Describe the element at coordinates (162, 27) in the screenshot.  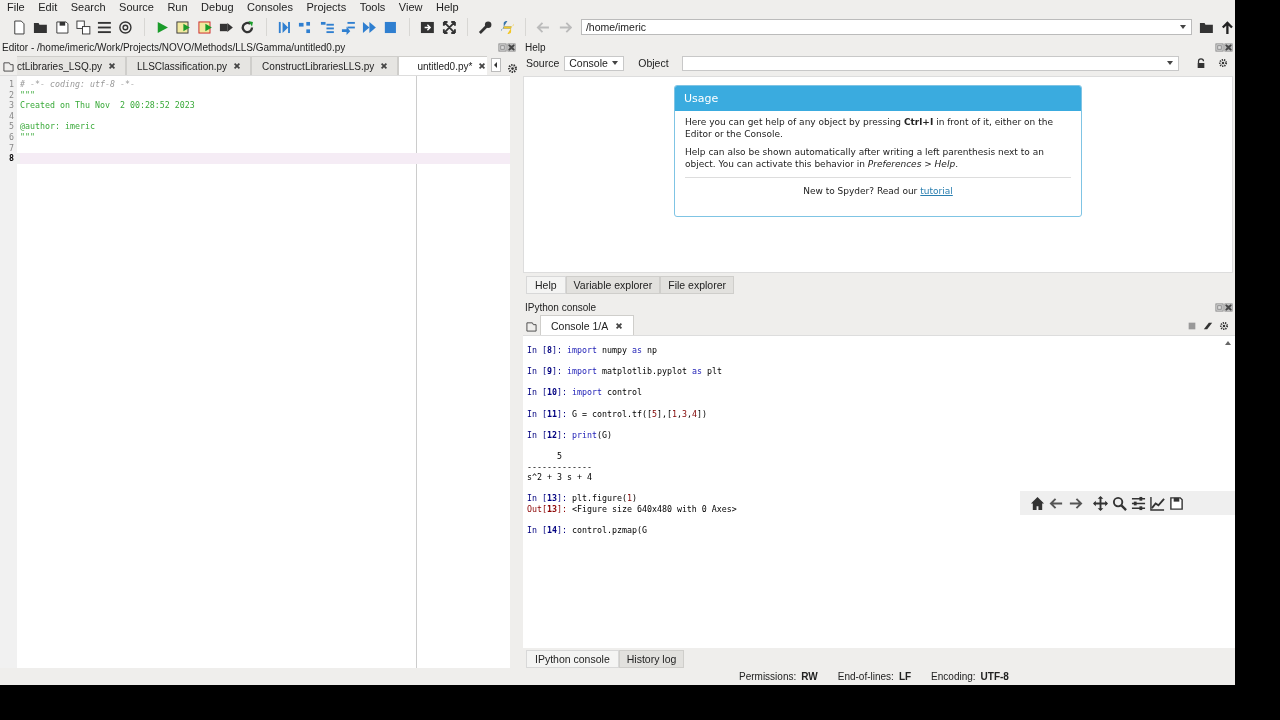
I see `play-icon` at that location.